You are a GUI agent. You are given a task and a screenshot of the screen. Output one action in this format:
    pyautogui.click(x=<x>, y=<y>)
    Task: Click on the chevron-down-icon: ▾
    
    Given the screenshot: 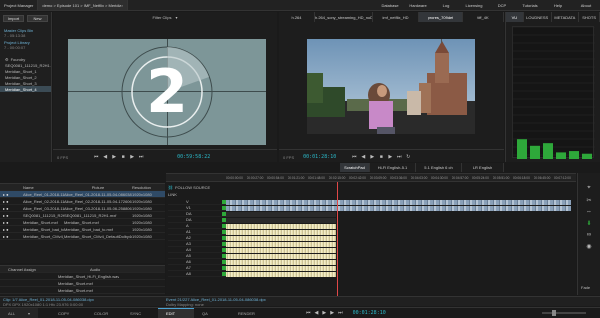 What is the action you would take?
    pyautogui.click(x=176, y=17)
    